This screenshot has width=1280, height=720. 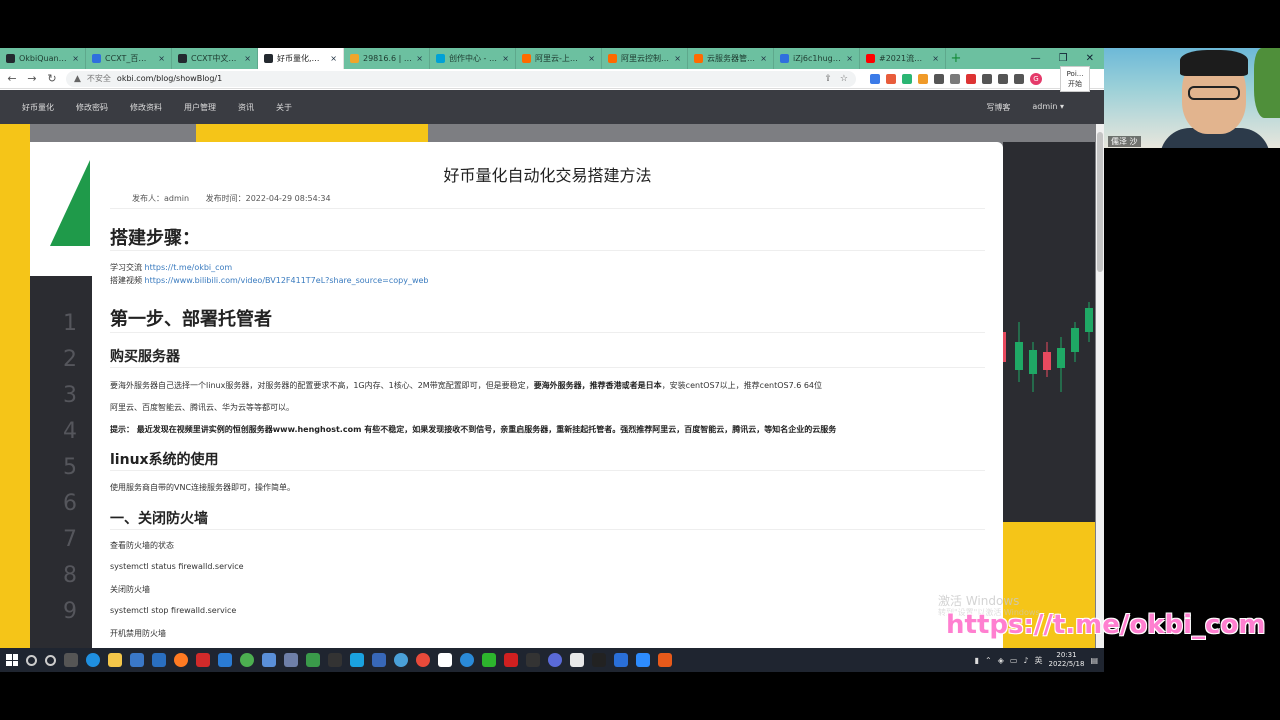 What do you see at coordinates (12, 660) in the screenshot?
I see `windows-start-icon` at bounding box center [12, 660].